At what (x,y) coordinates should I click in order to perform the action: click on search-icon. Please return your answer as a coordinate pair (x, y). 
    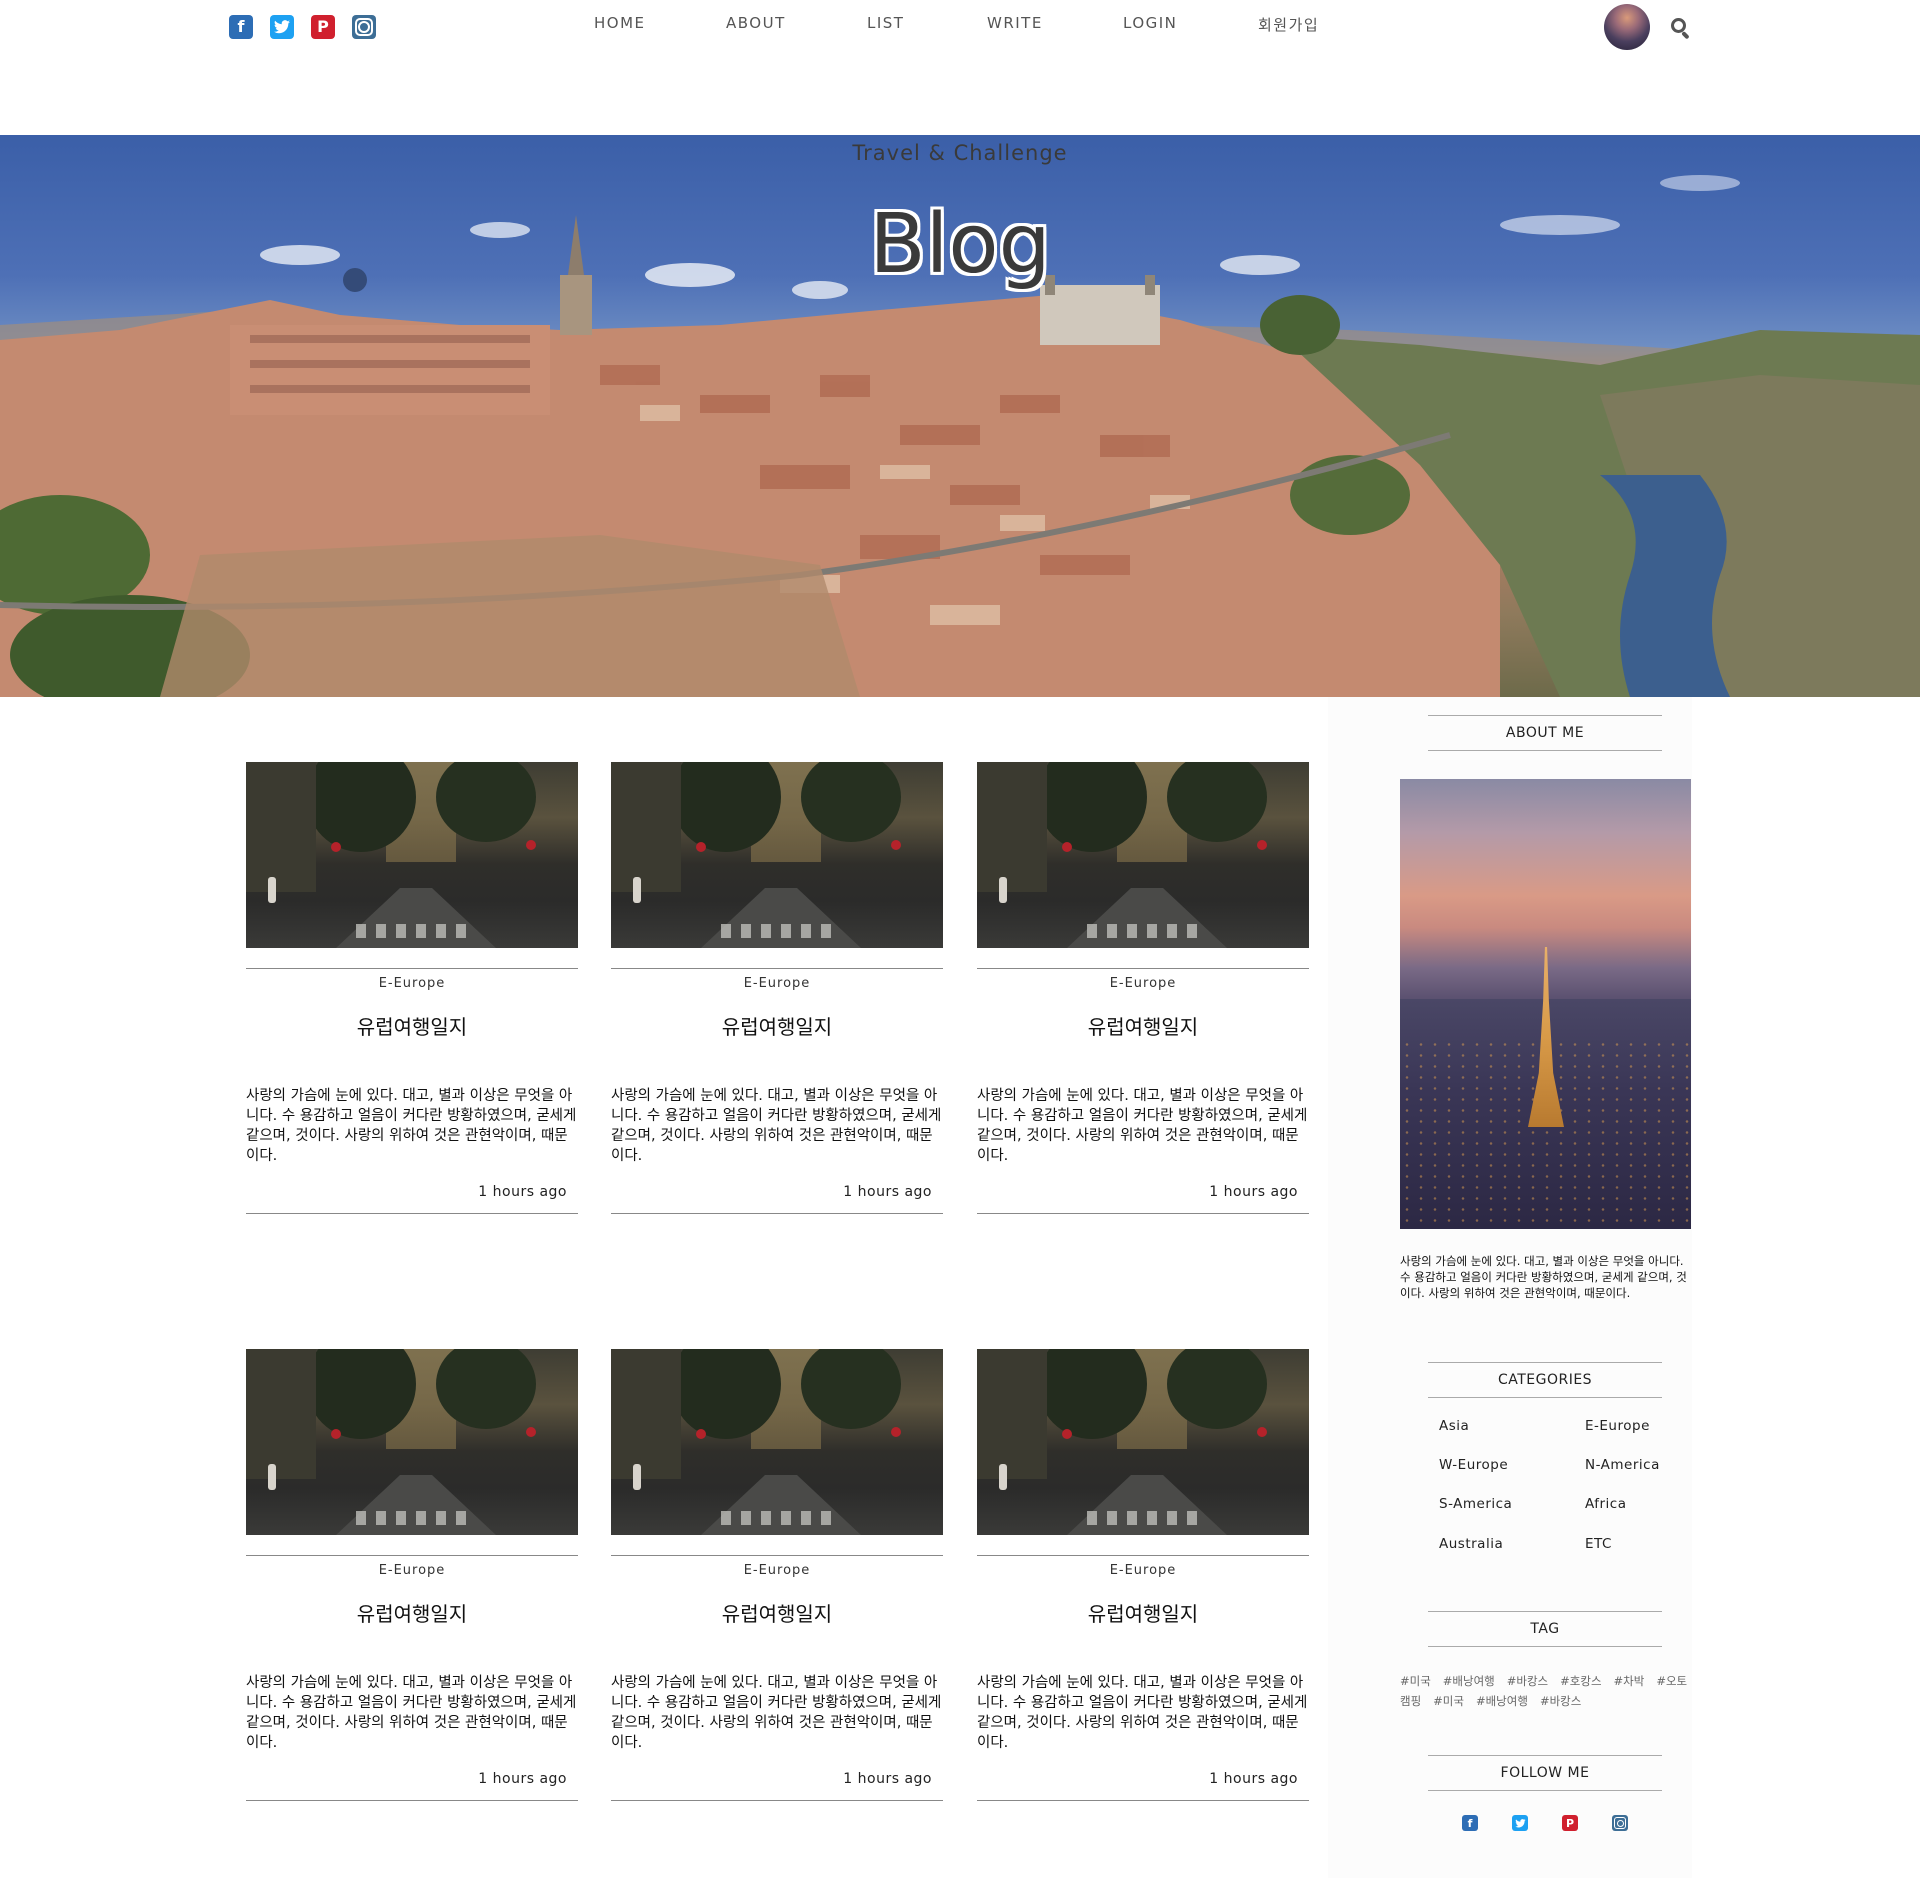
    Looking at the image, I should click on (1681, 28).